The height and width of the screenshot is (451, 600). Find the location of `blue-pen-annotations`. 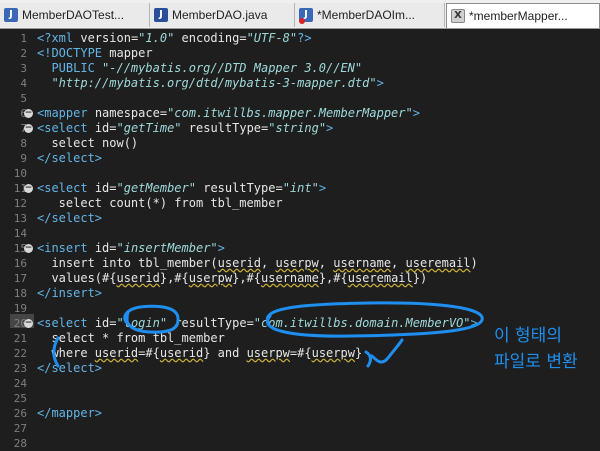

blue-pen-annotations is located at coordinates (268, 334).